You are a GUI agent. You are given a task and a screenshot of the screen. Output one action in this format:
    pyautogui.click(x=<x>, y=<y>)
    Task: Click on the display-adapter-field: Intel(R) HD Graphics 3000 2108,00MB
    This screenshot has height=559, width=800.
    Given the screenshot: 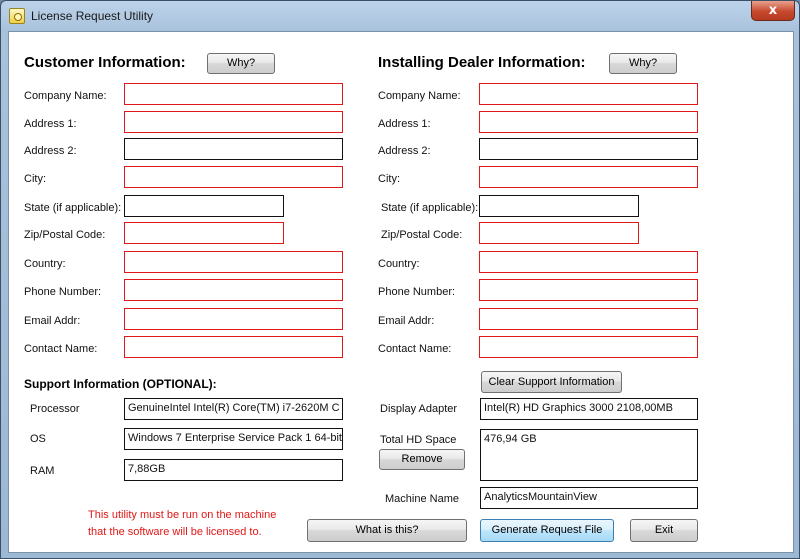 What is the action you would take?
    pyautogui.click(x=589, y=409)
    